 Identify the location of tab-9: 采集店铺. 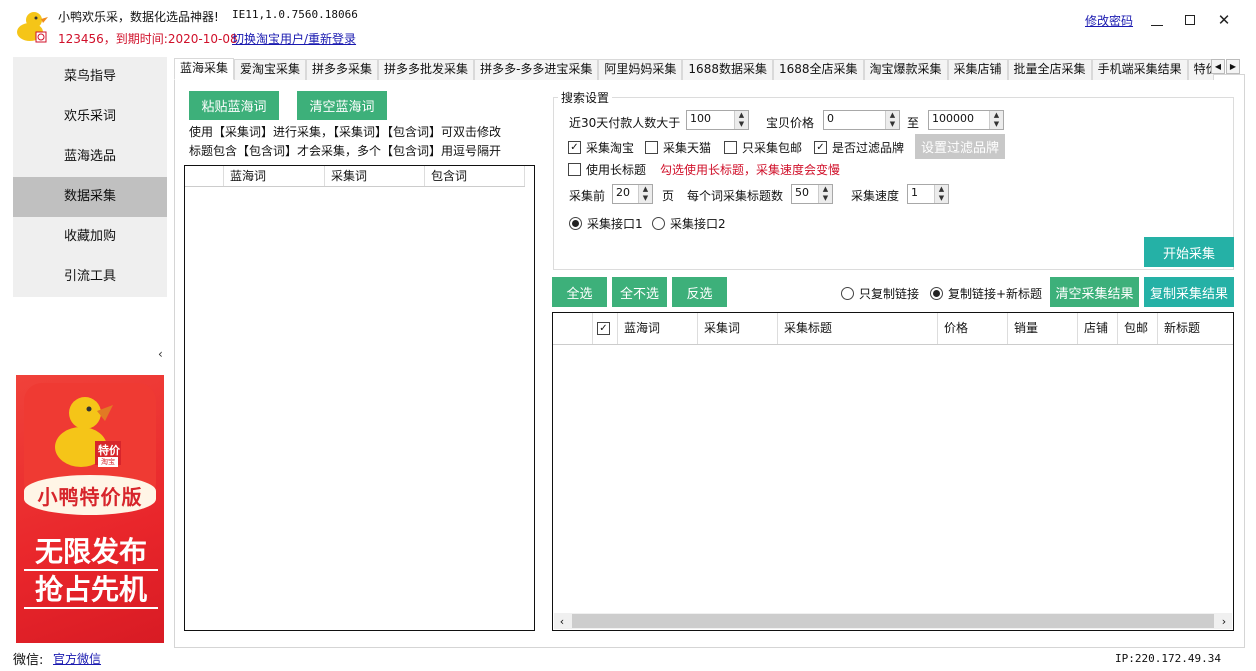
(977, 69).